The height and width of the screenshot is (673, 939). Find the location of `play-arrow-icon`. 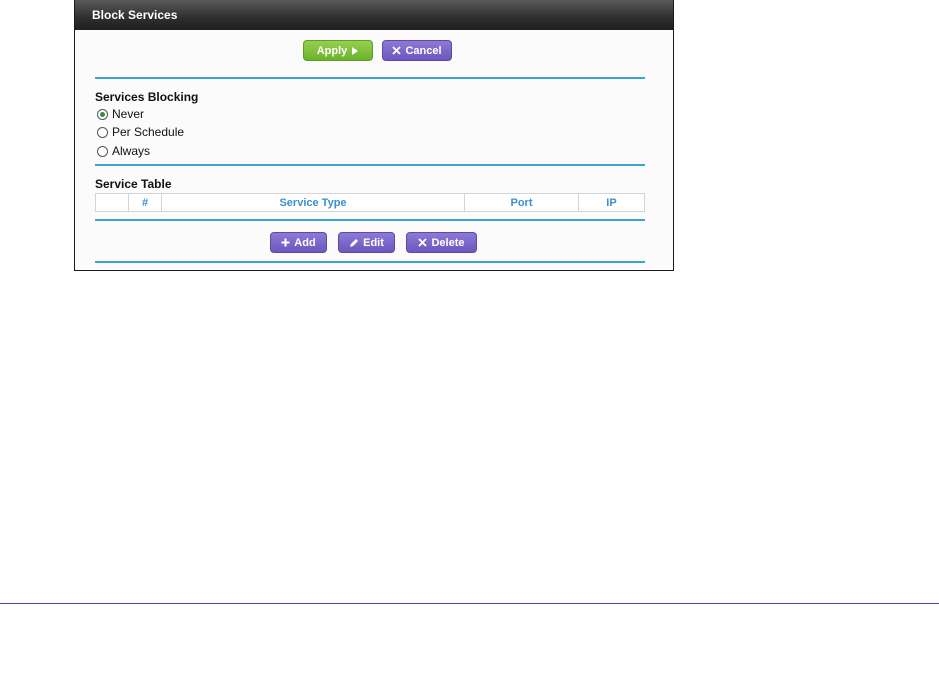

play-arrow-icon is located at coordinates (355, 50).